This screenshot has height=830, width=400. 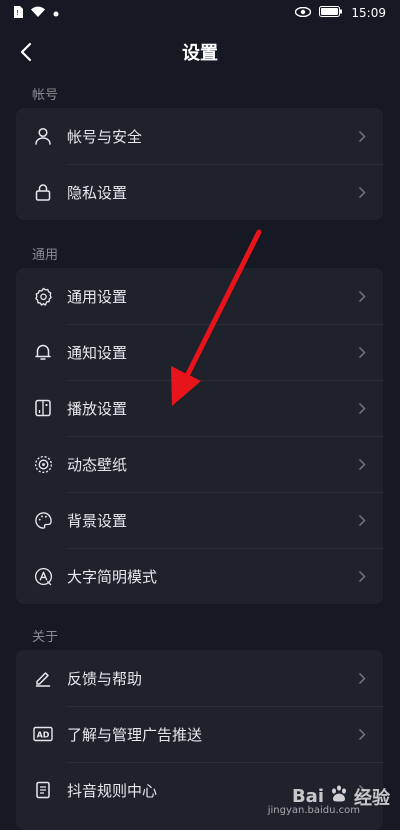 What do you see at coordinates (313, 810) in the screenshot?
I see `watermark-url: jingyan.baidu.com` at bounding box center [313, 810].